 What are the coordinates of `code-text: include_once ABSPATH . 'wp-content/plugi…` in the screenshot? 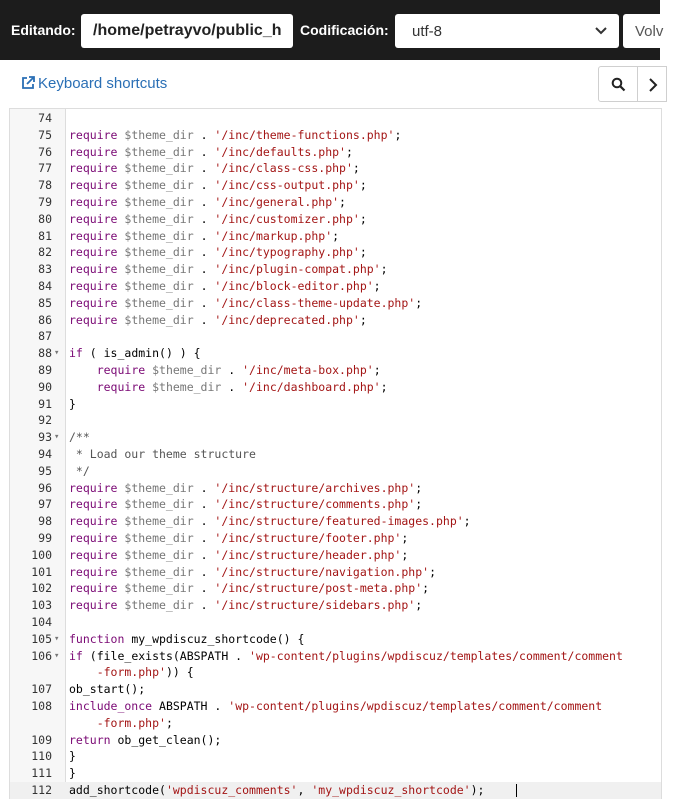 It's located at (336, 706).